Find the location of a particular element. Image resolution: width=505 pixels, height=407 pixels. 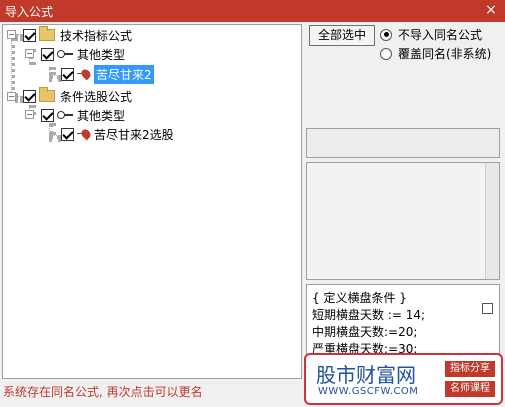

tree-node-label: 条件选股公式 is located at coordinates (96, 96).